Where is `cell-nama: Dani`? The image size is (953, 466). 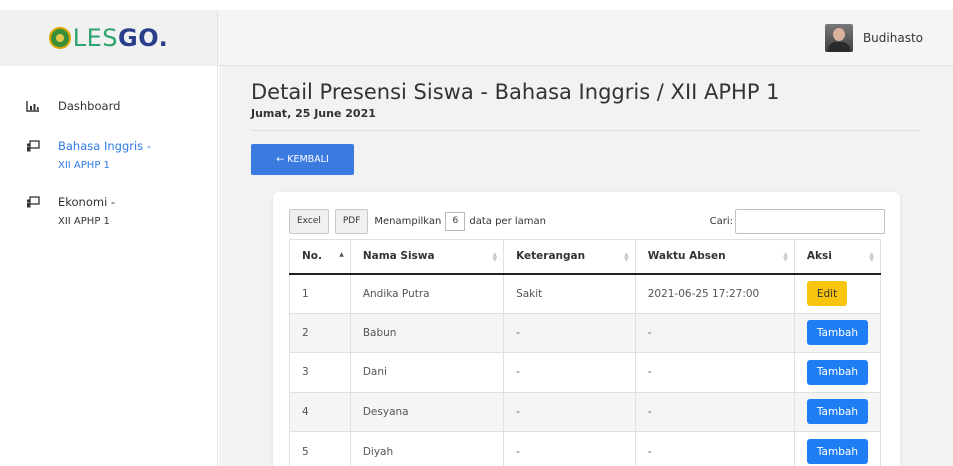 cell-nama: Dani is located at coordinates (426, 372).